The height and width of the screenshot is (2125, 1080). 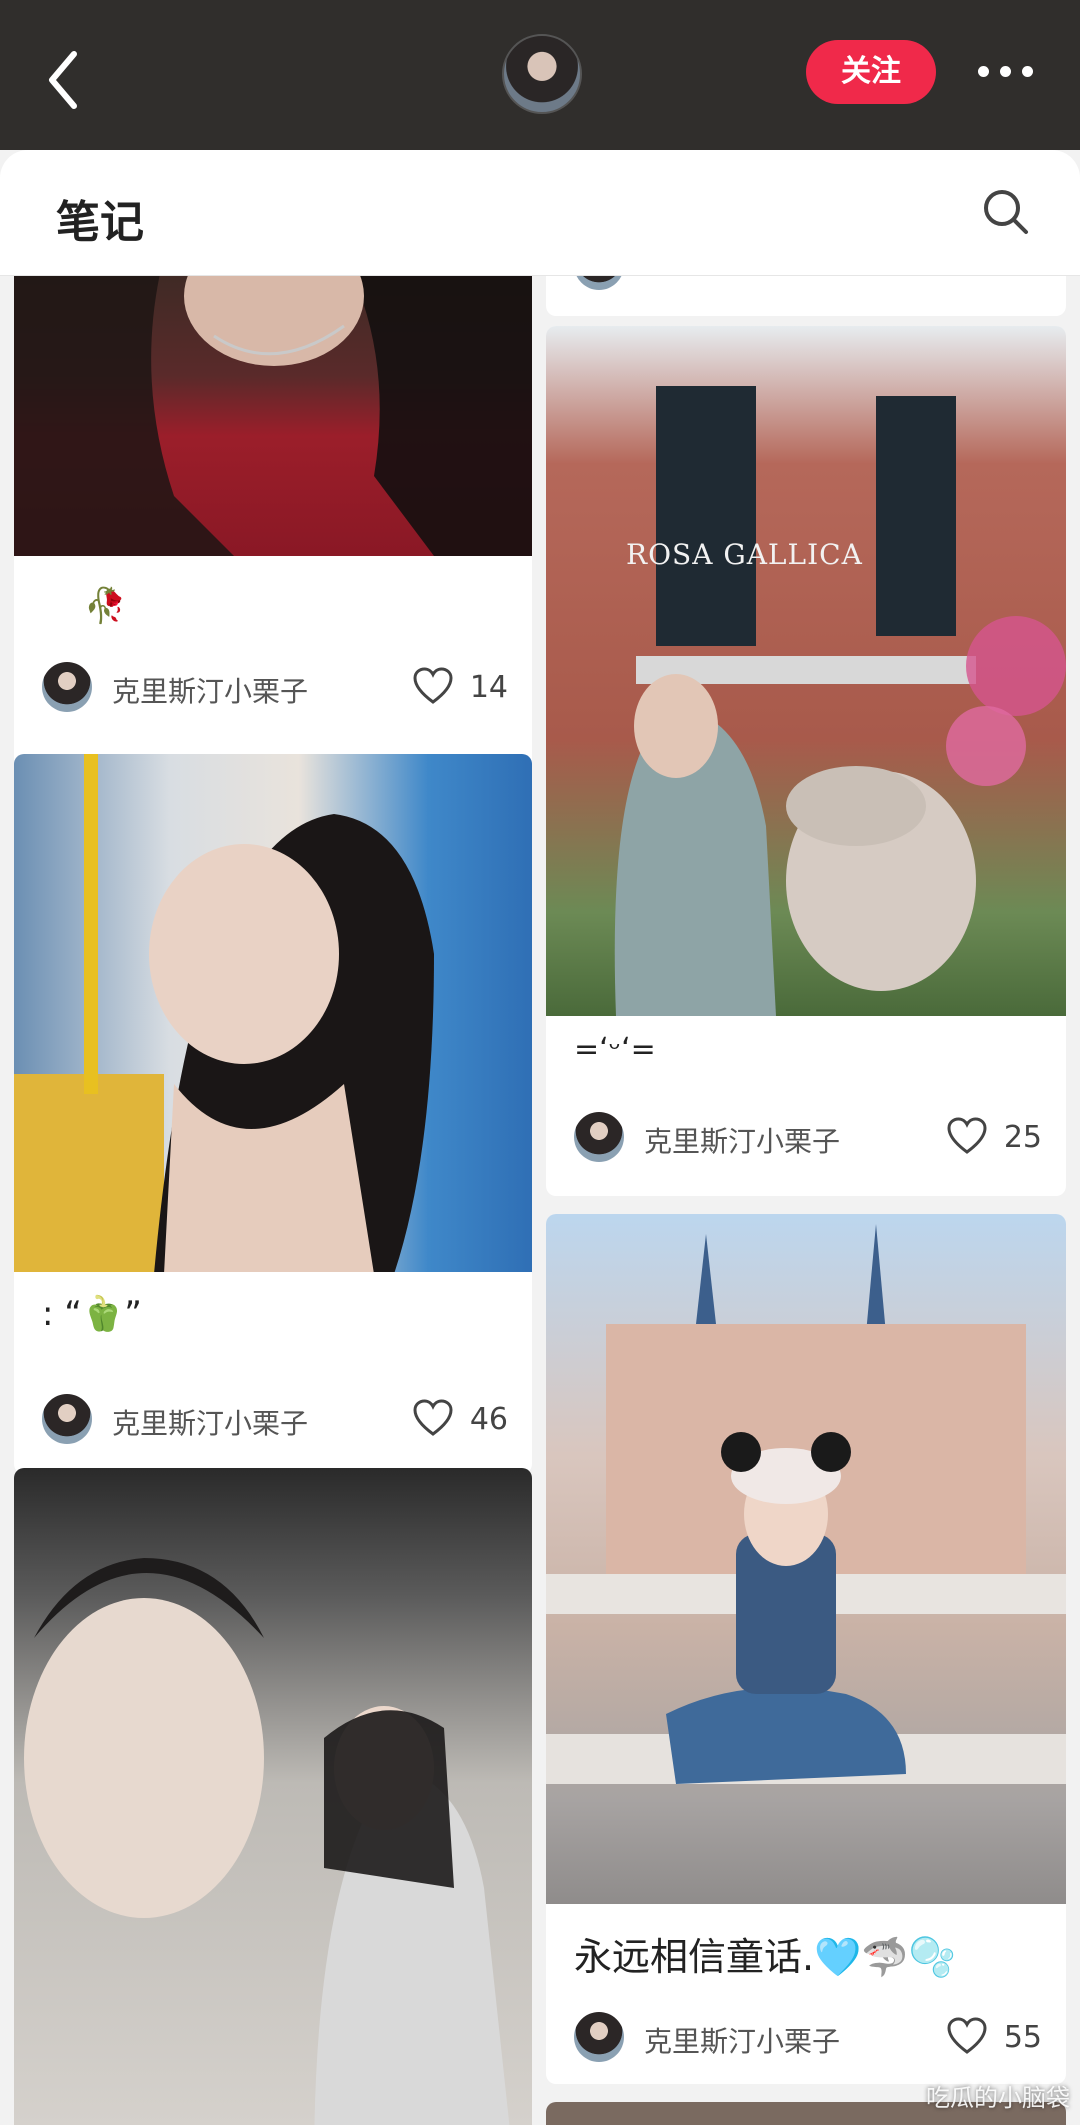 I want to click on author-row: 克里斯汀小栗子 14, so click(x=275, y=688).